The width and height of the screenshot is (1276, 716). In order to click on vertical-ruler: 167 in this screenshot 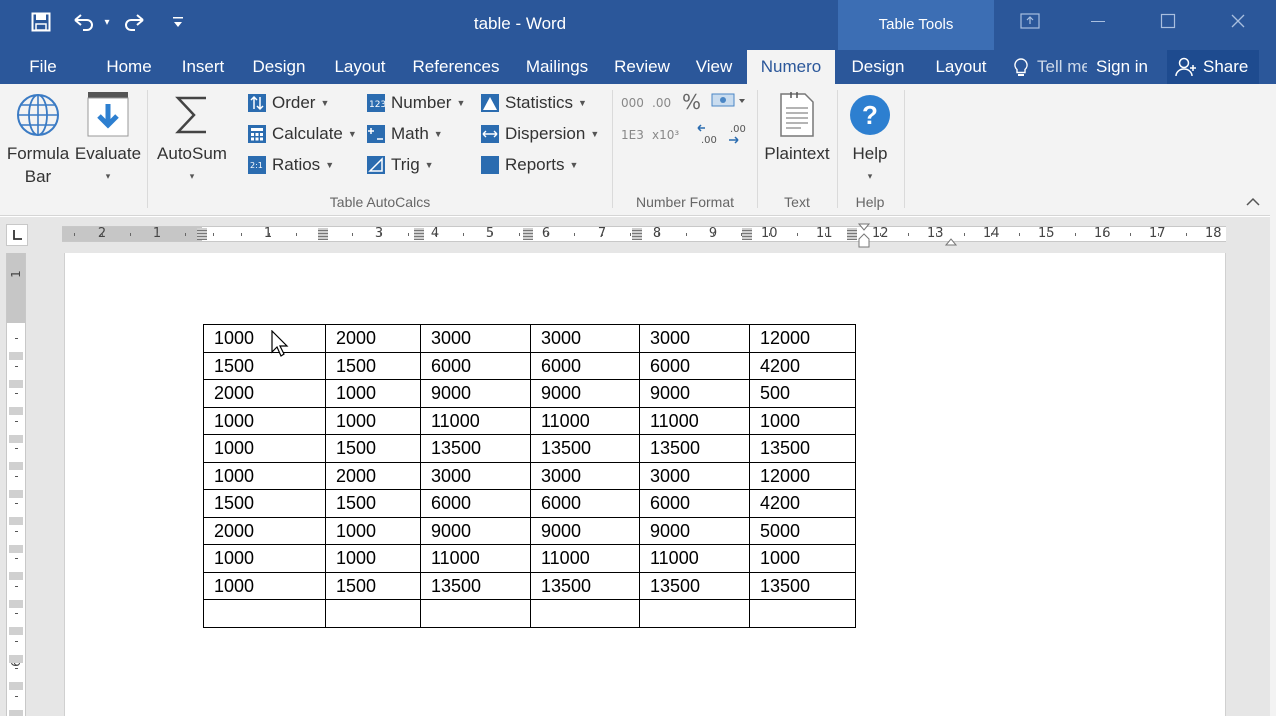, I will do `click(16, 484)`.